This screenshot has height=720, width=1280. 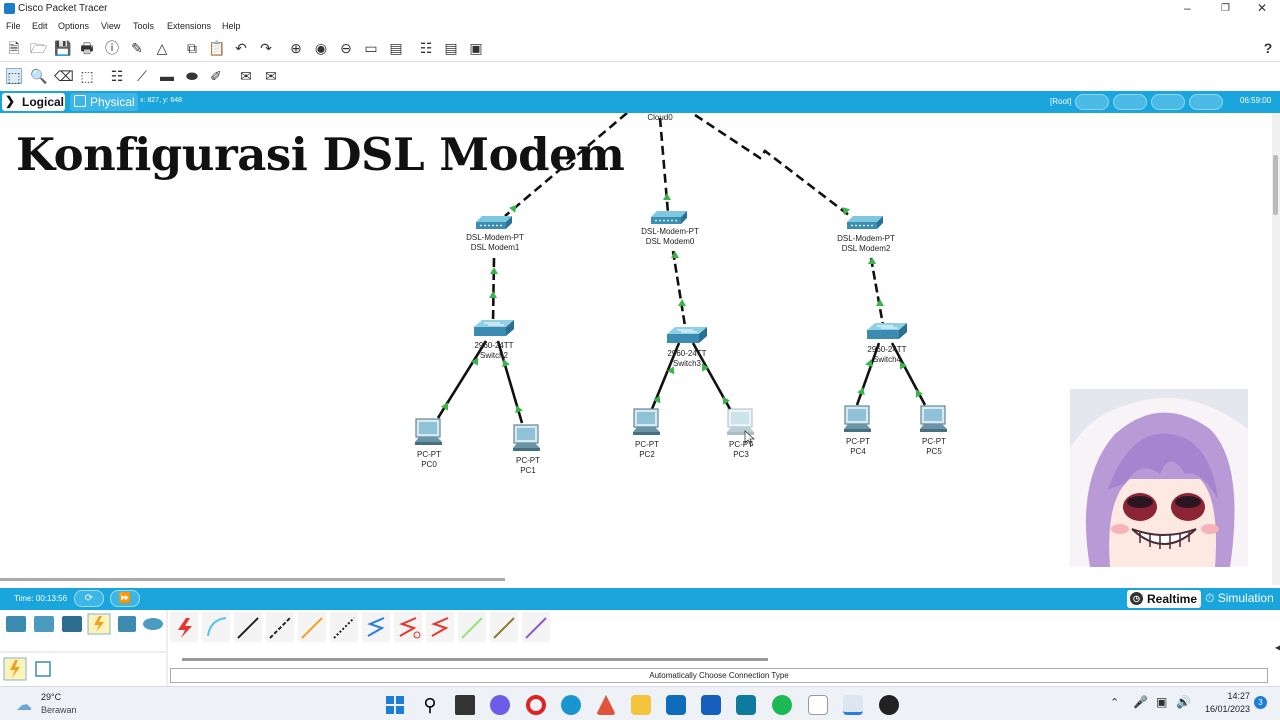 I want to click on end-devices-icon, so click(x=44, y=624).